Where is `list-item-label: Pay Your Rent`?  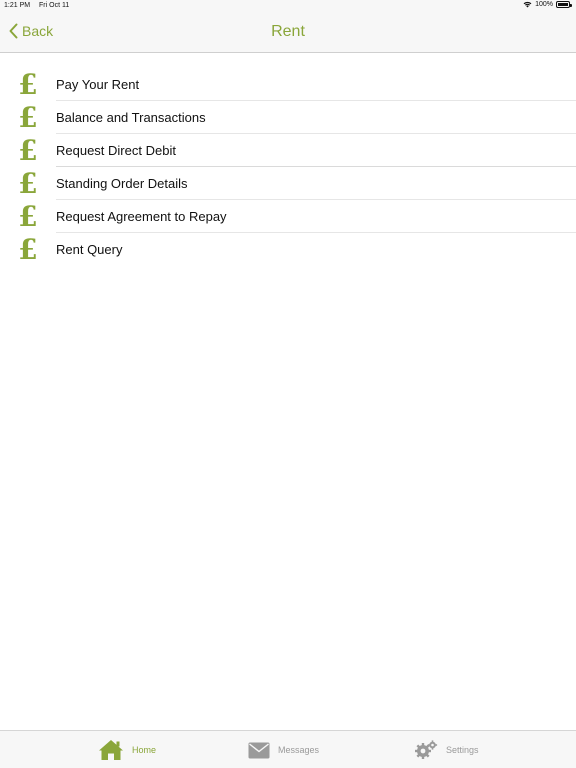 list-item-label: Pay Your Rent is located at coordinates (98, 84).